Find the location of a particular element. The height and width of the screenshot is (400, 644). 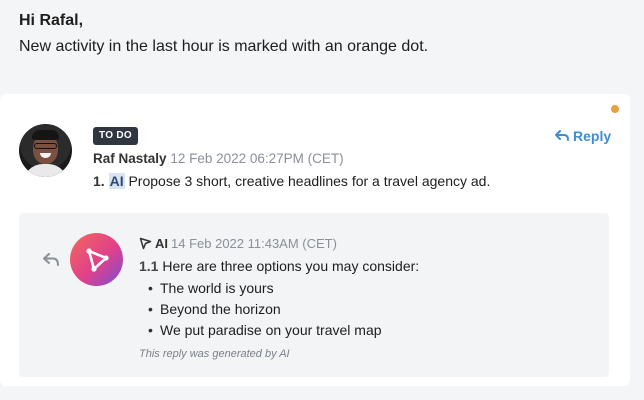

ai-author-line: AI 14 Feb 2022 11:43AM (CET) is located at coordinates (238, 243).